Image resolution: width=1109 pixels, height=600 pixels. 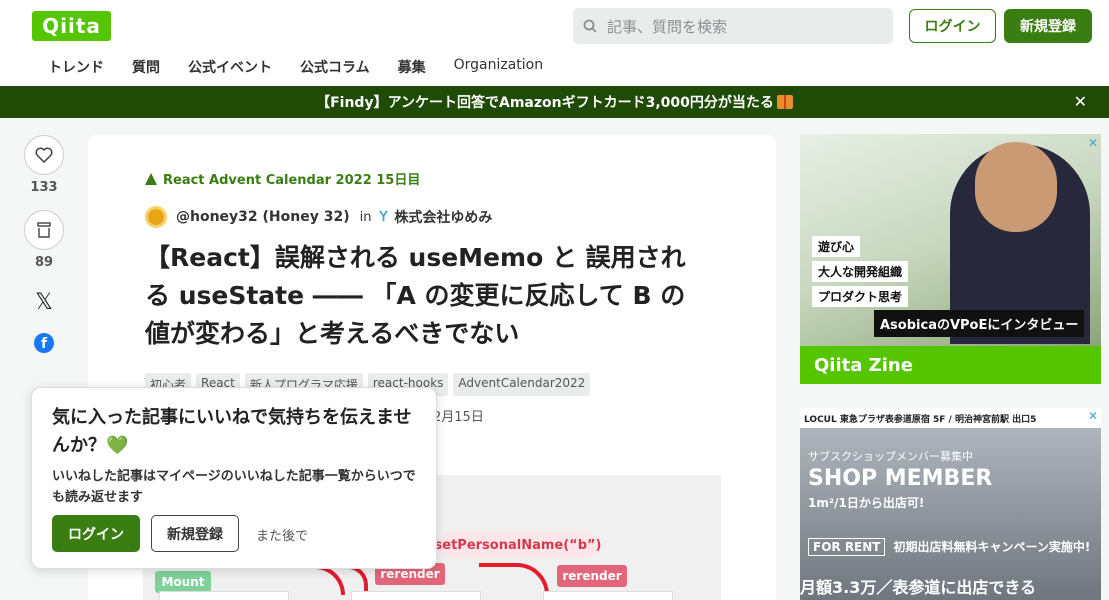 I want to click on promo-banner: 【Findy】アンケート回答でAmazonギフトカード3,000円分が当たる ✕, so click(x=554, y=102).